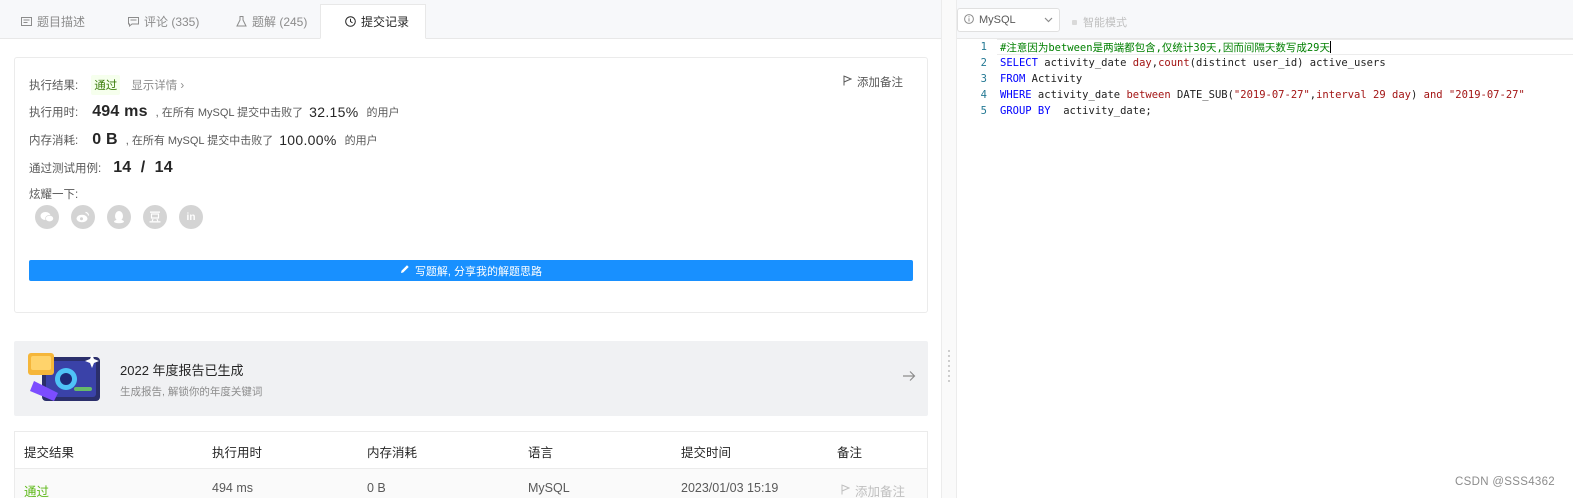 This screenshot has height=498, width=1573. Describe the element at coordinates (1105, 23) in the screenshot. I see `smart-mode-label: 智能模式` at that location.